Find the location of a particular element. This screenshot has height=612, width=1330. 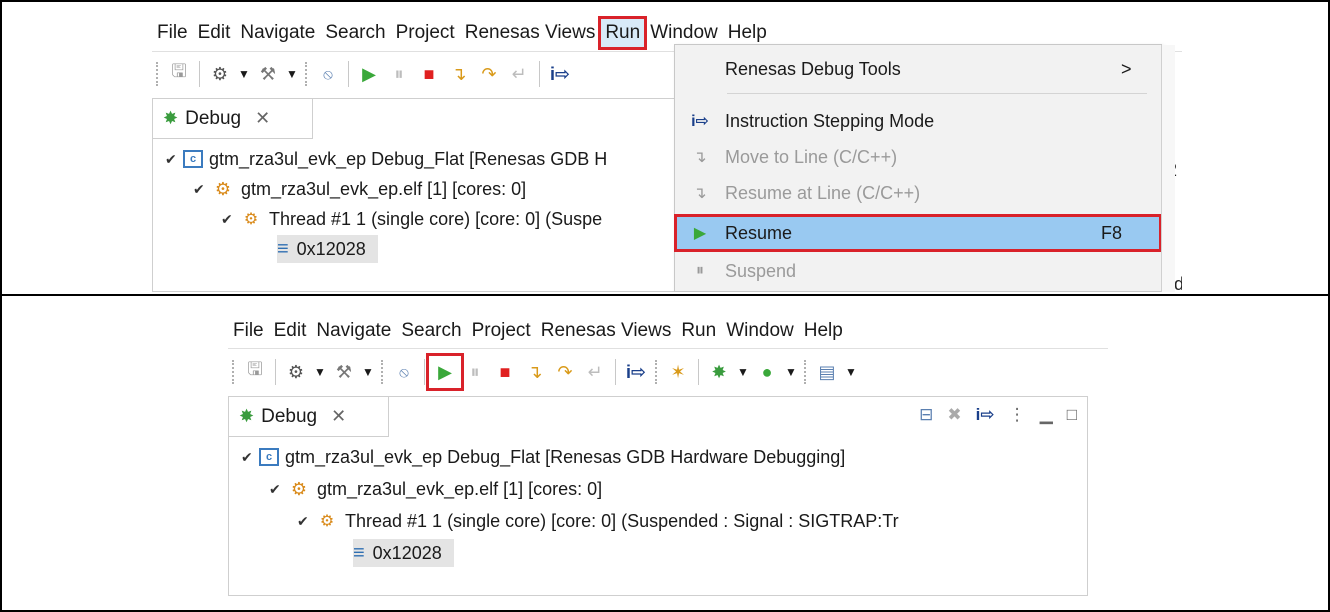

drop-to-frame-icon: ✶ is located at coordinates (678, 372).